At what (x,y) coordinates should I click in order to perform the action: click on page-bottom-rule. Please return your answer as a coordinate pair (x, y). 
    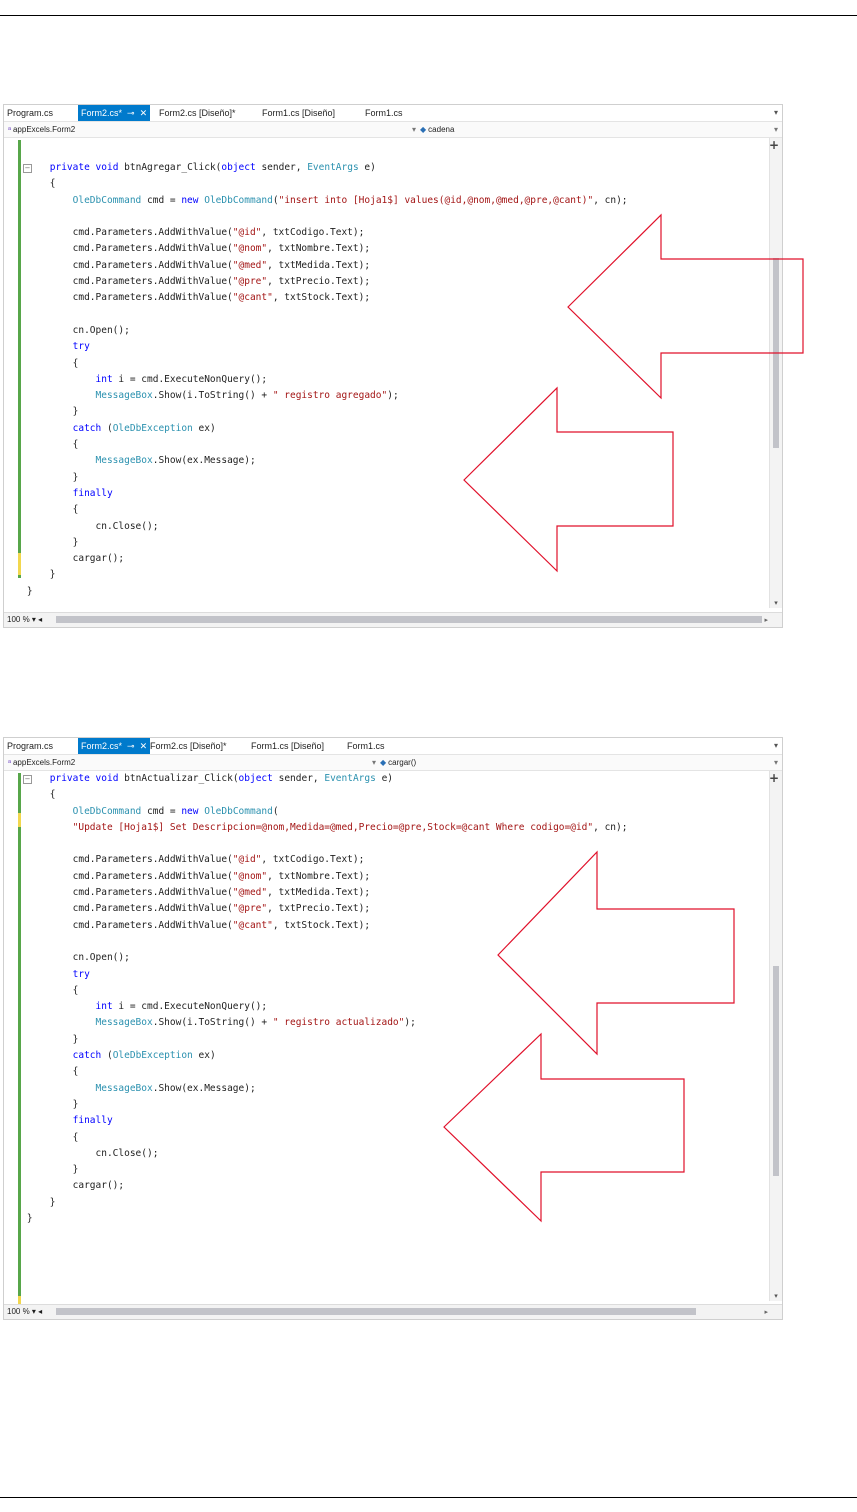
    Looking at the image, I should click on (428, 1497).